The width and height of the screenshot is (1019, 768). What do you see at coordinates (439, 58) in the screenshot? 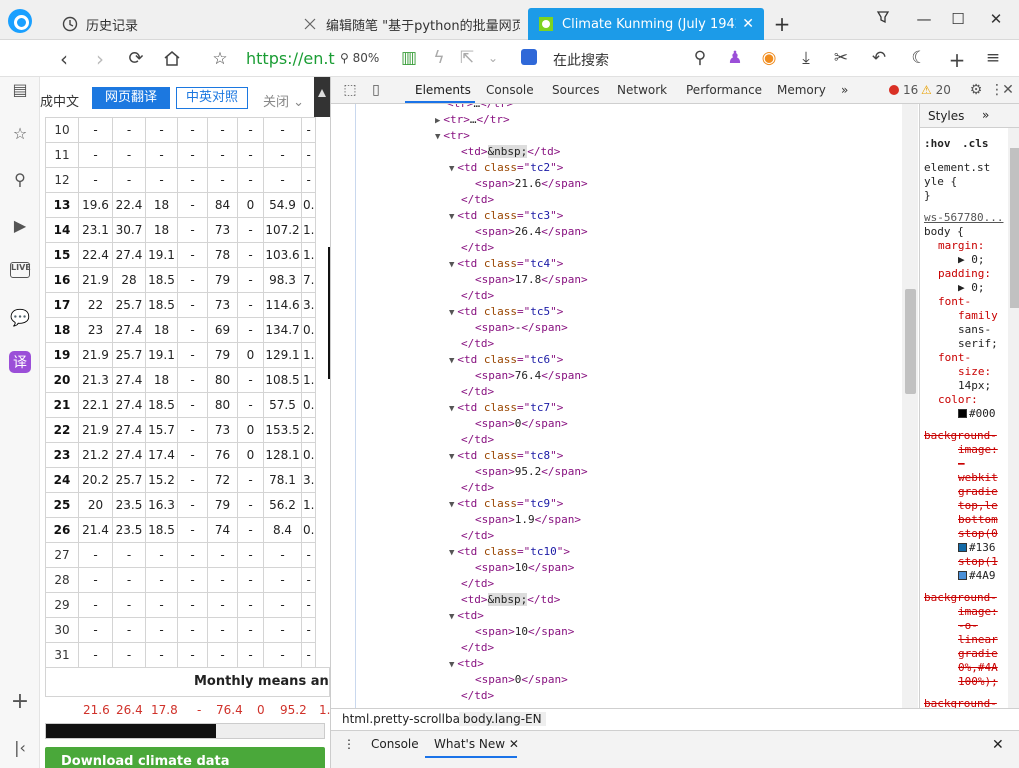
I see `lightning-icon: ϟ` at bounding box center [439, 58].